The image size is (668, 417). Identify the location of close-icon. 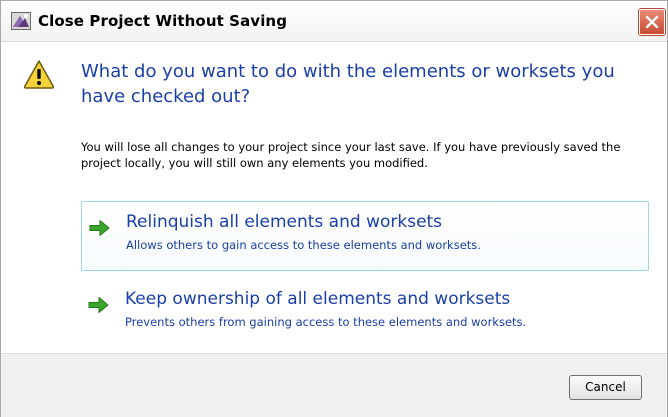
(652, 22).